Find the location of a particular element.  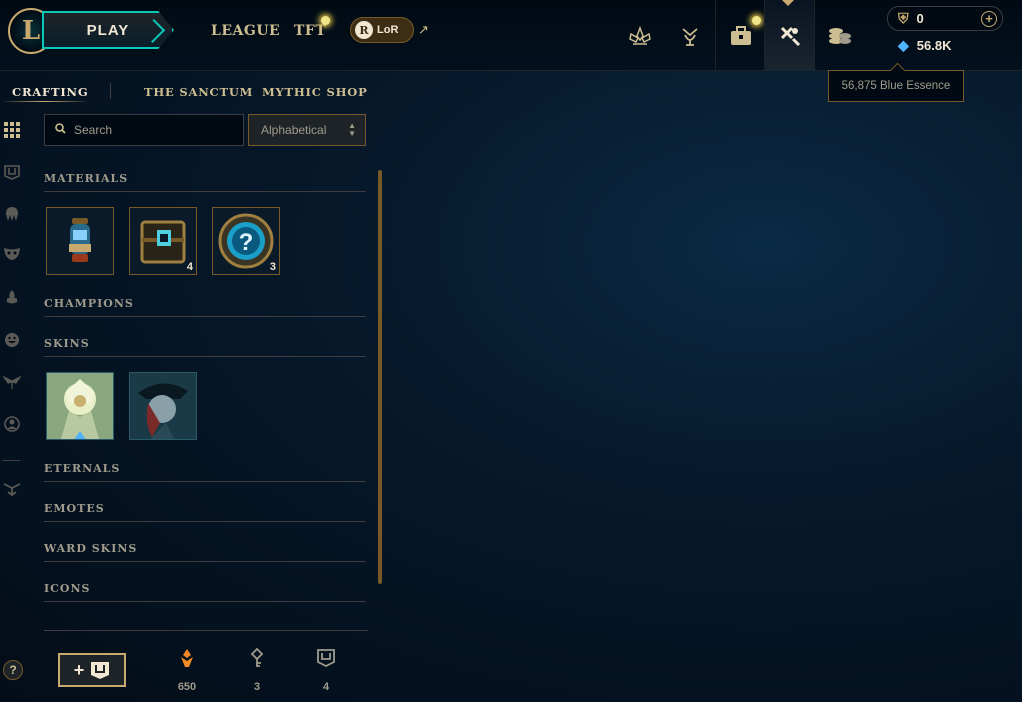

orange-essence-value: 650 is located at coordinates (187, 687).